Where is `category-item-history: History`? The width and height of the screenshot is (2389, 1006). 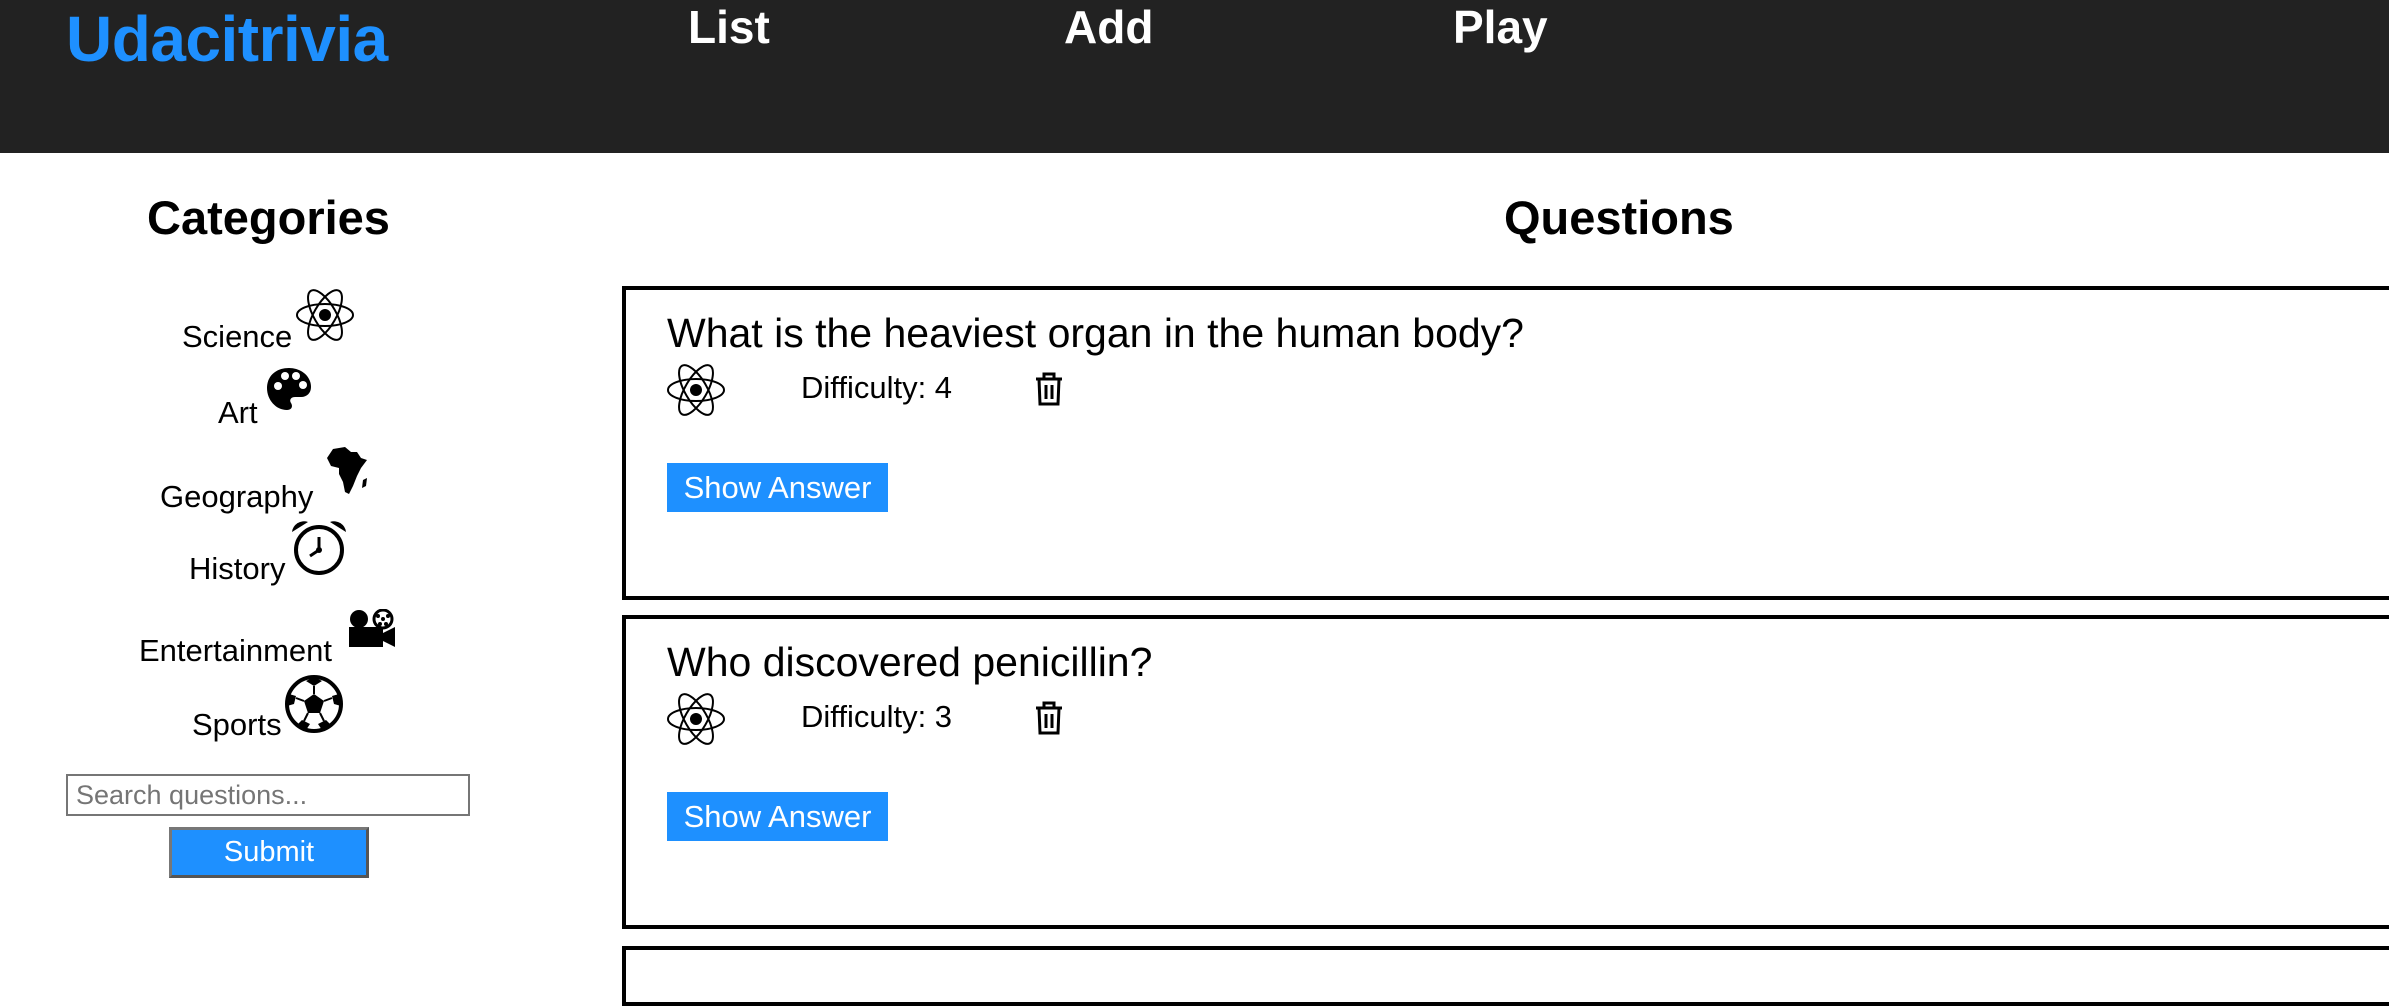 category-item-history: History is located at coordinates (274, 552).